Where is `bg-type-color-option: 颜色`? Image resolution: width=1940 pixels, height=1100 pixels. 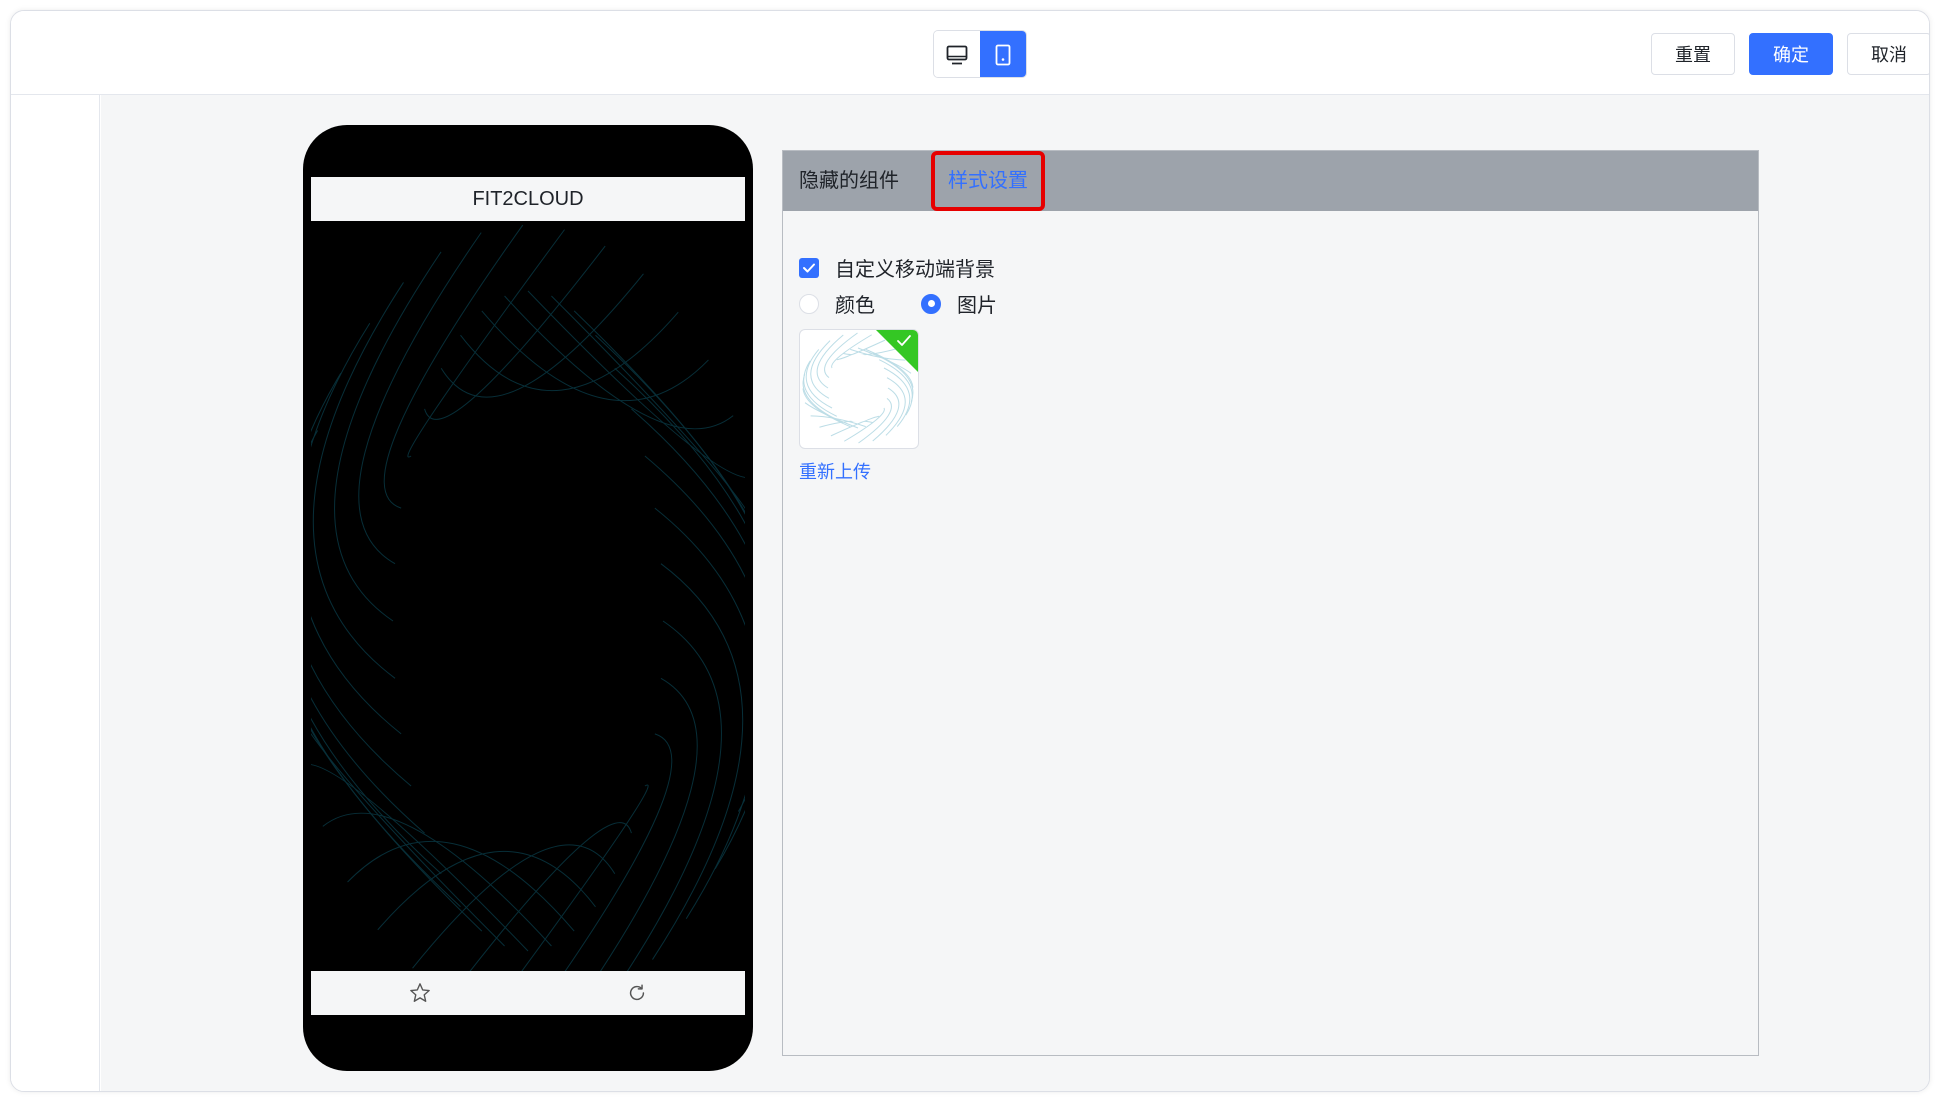 bg-type-color-option: 颜色 is located at coordinates (837, 303).